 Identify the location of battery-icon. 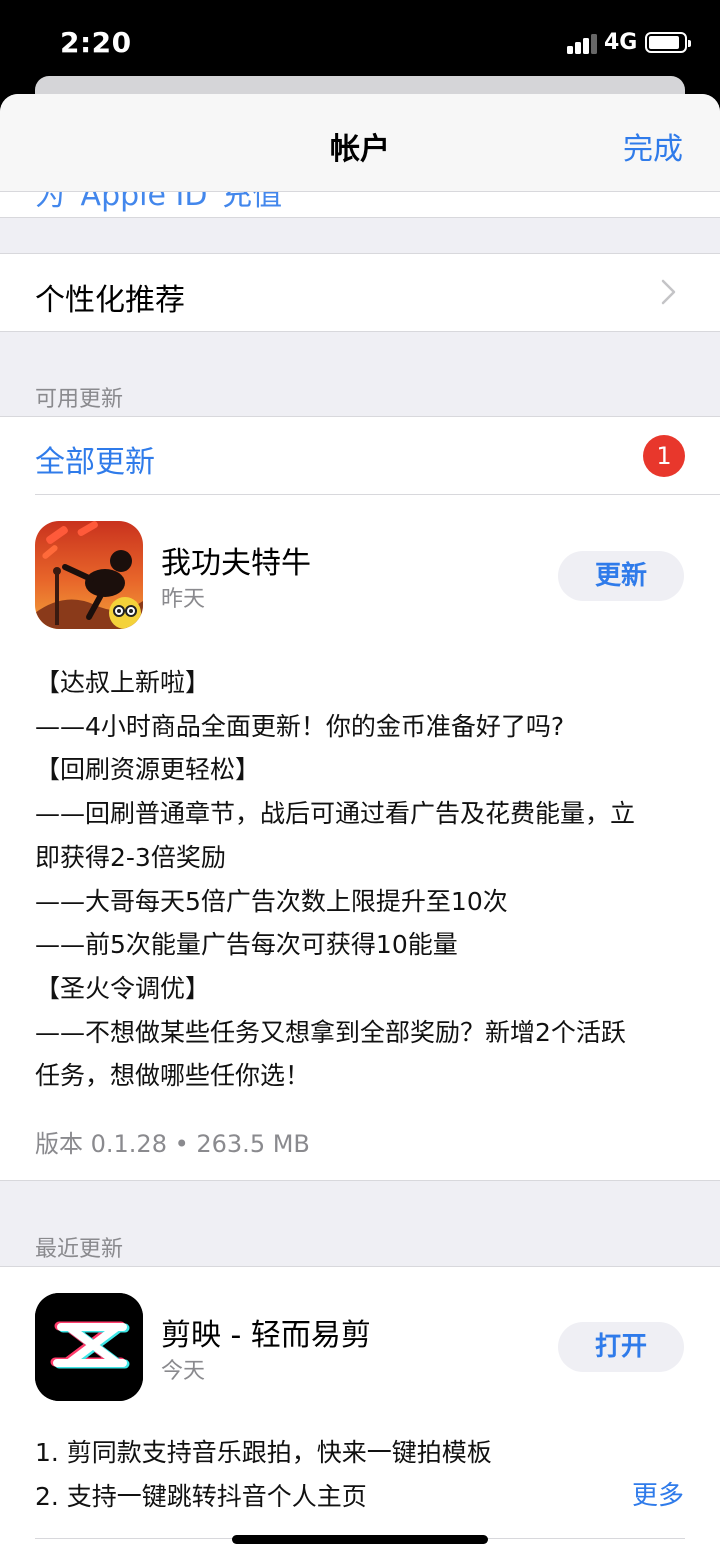
(668, 42).